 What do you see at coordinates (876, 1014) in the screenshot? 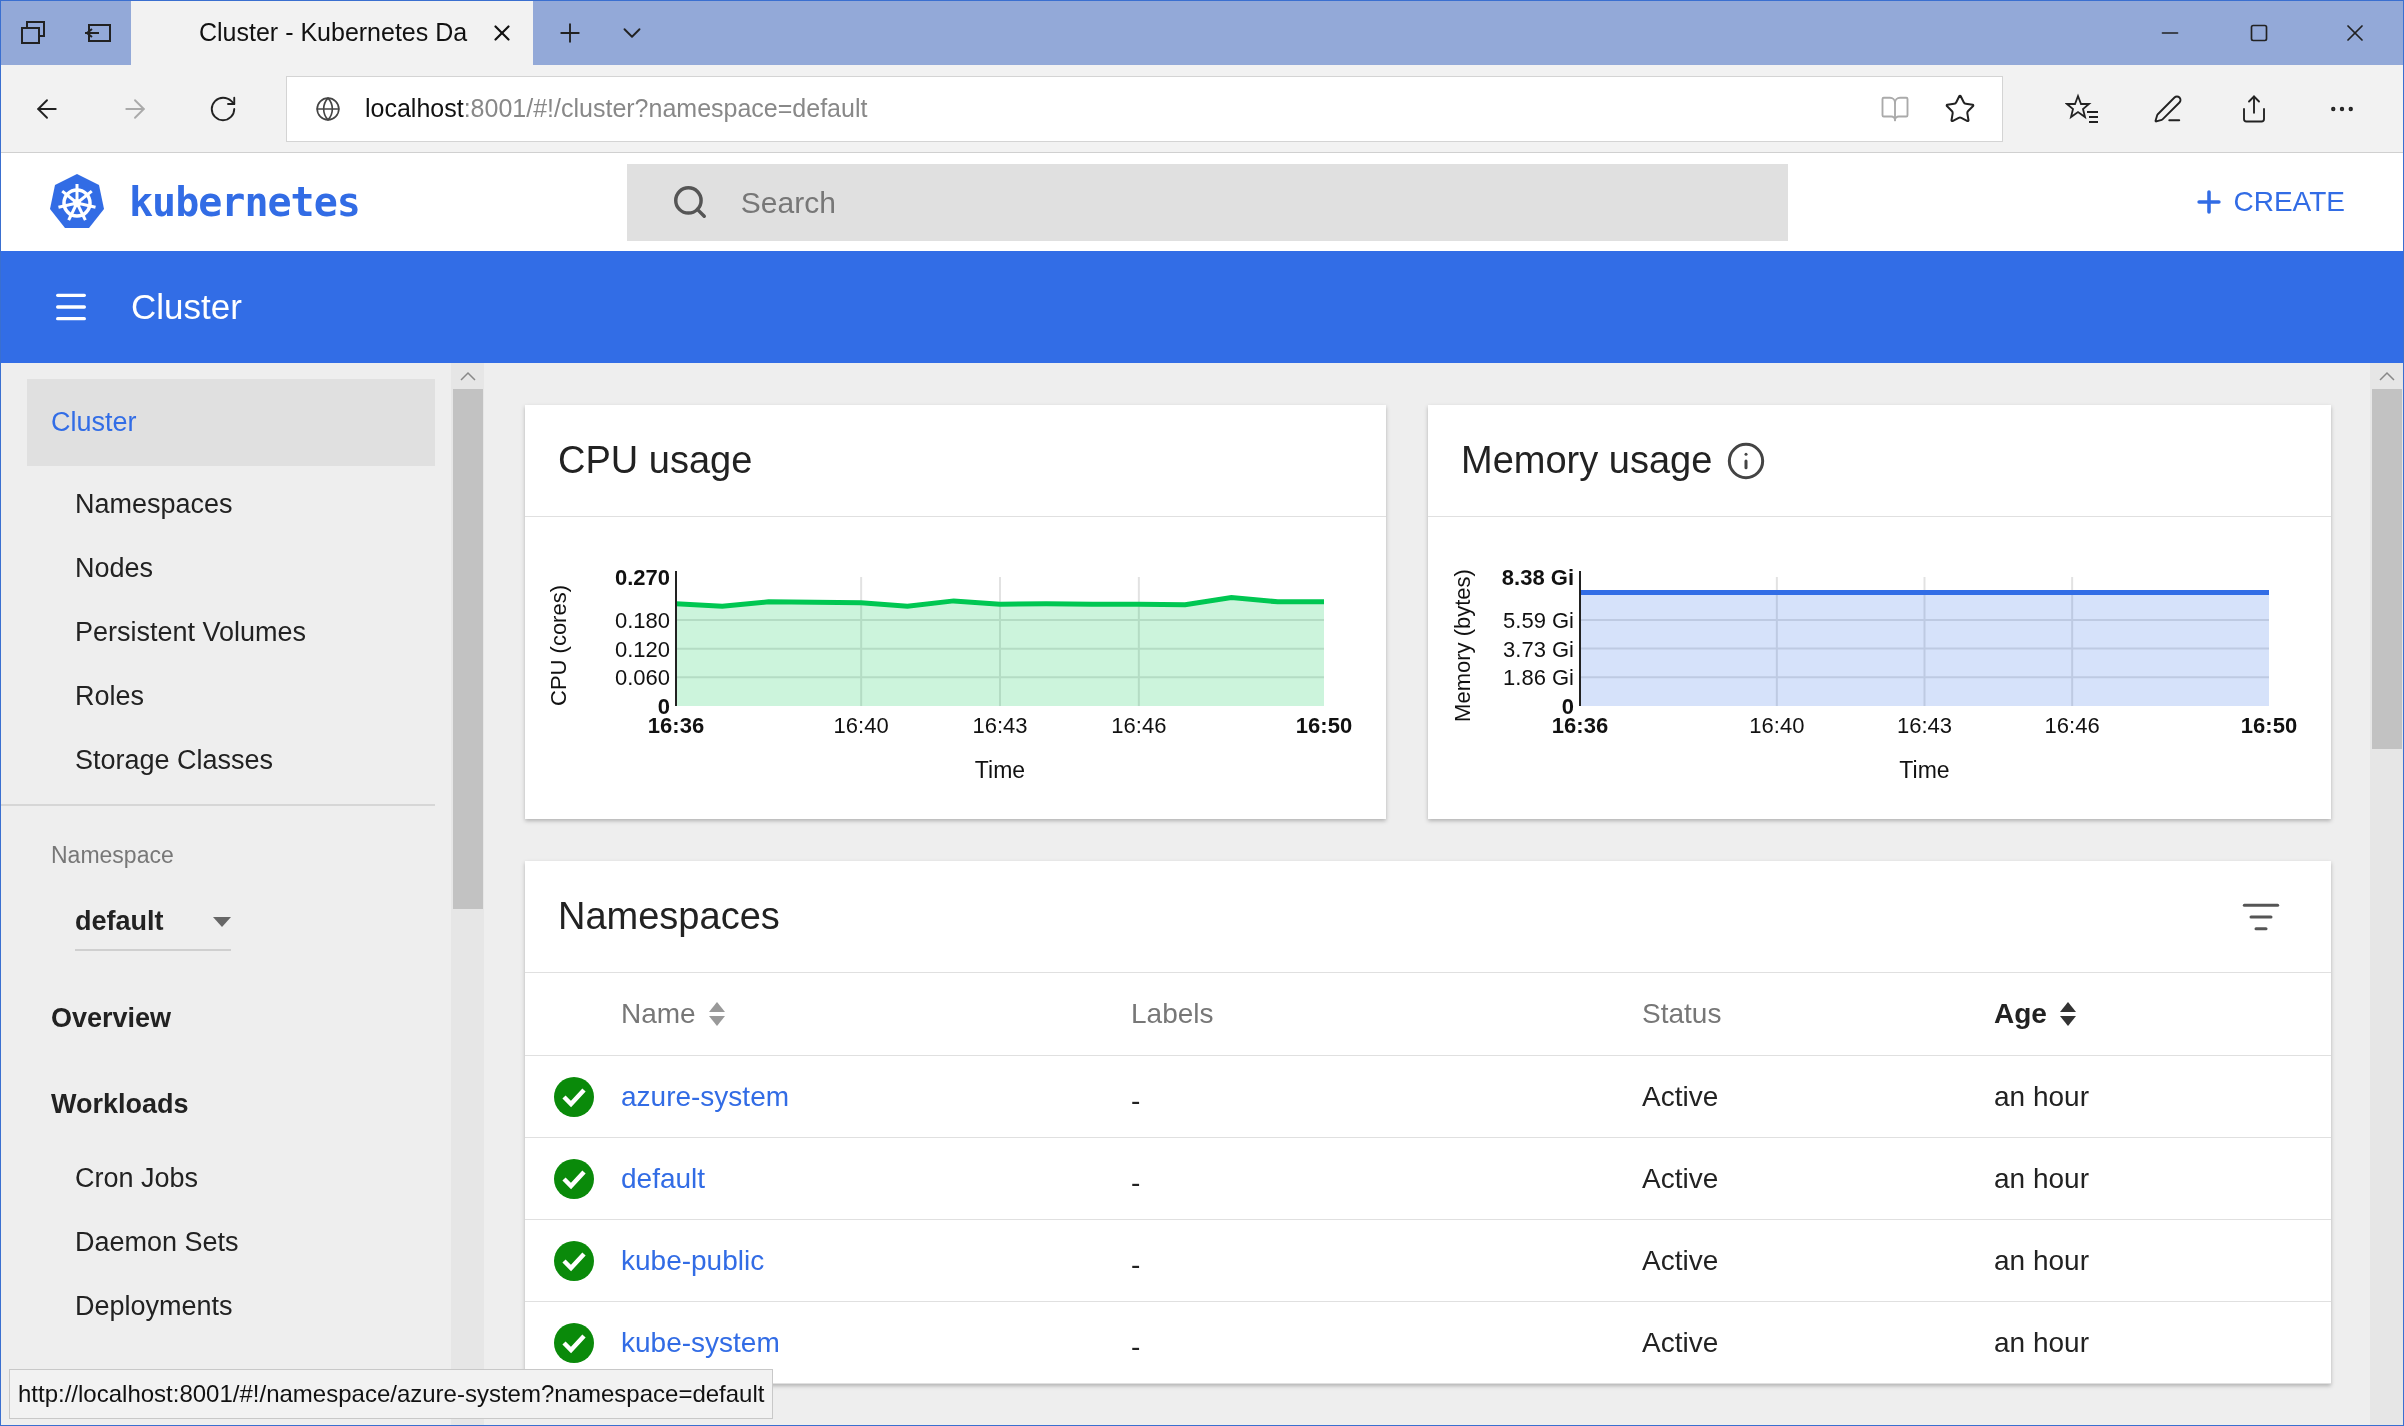
I see `column-header: Name` at bounding box center [876, 1014].